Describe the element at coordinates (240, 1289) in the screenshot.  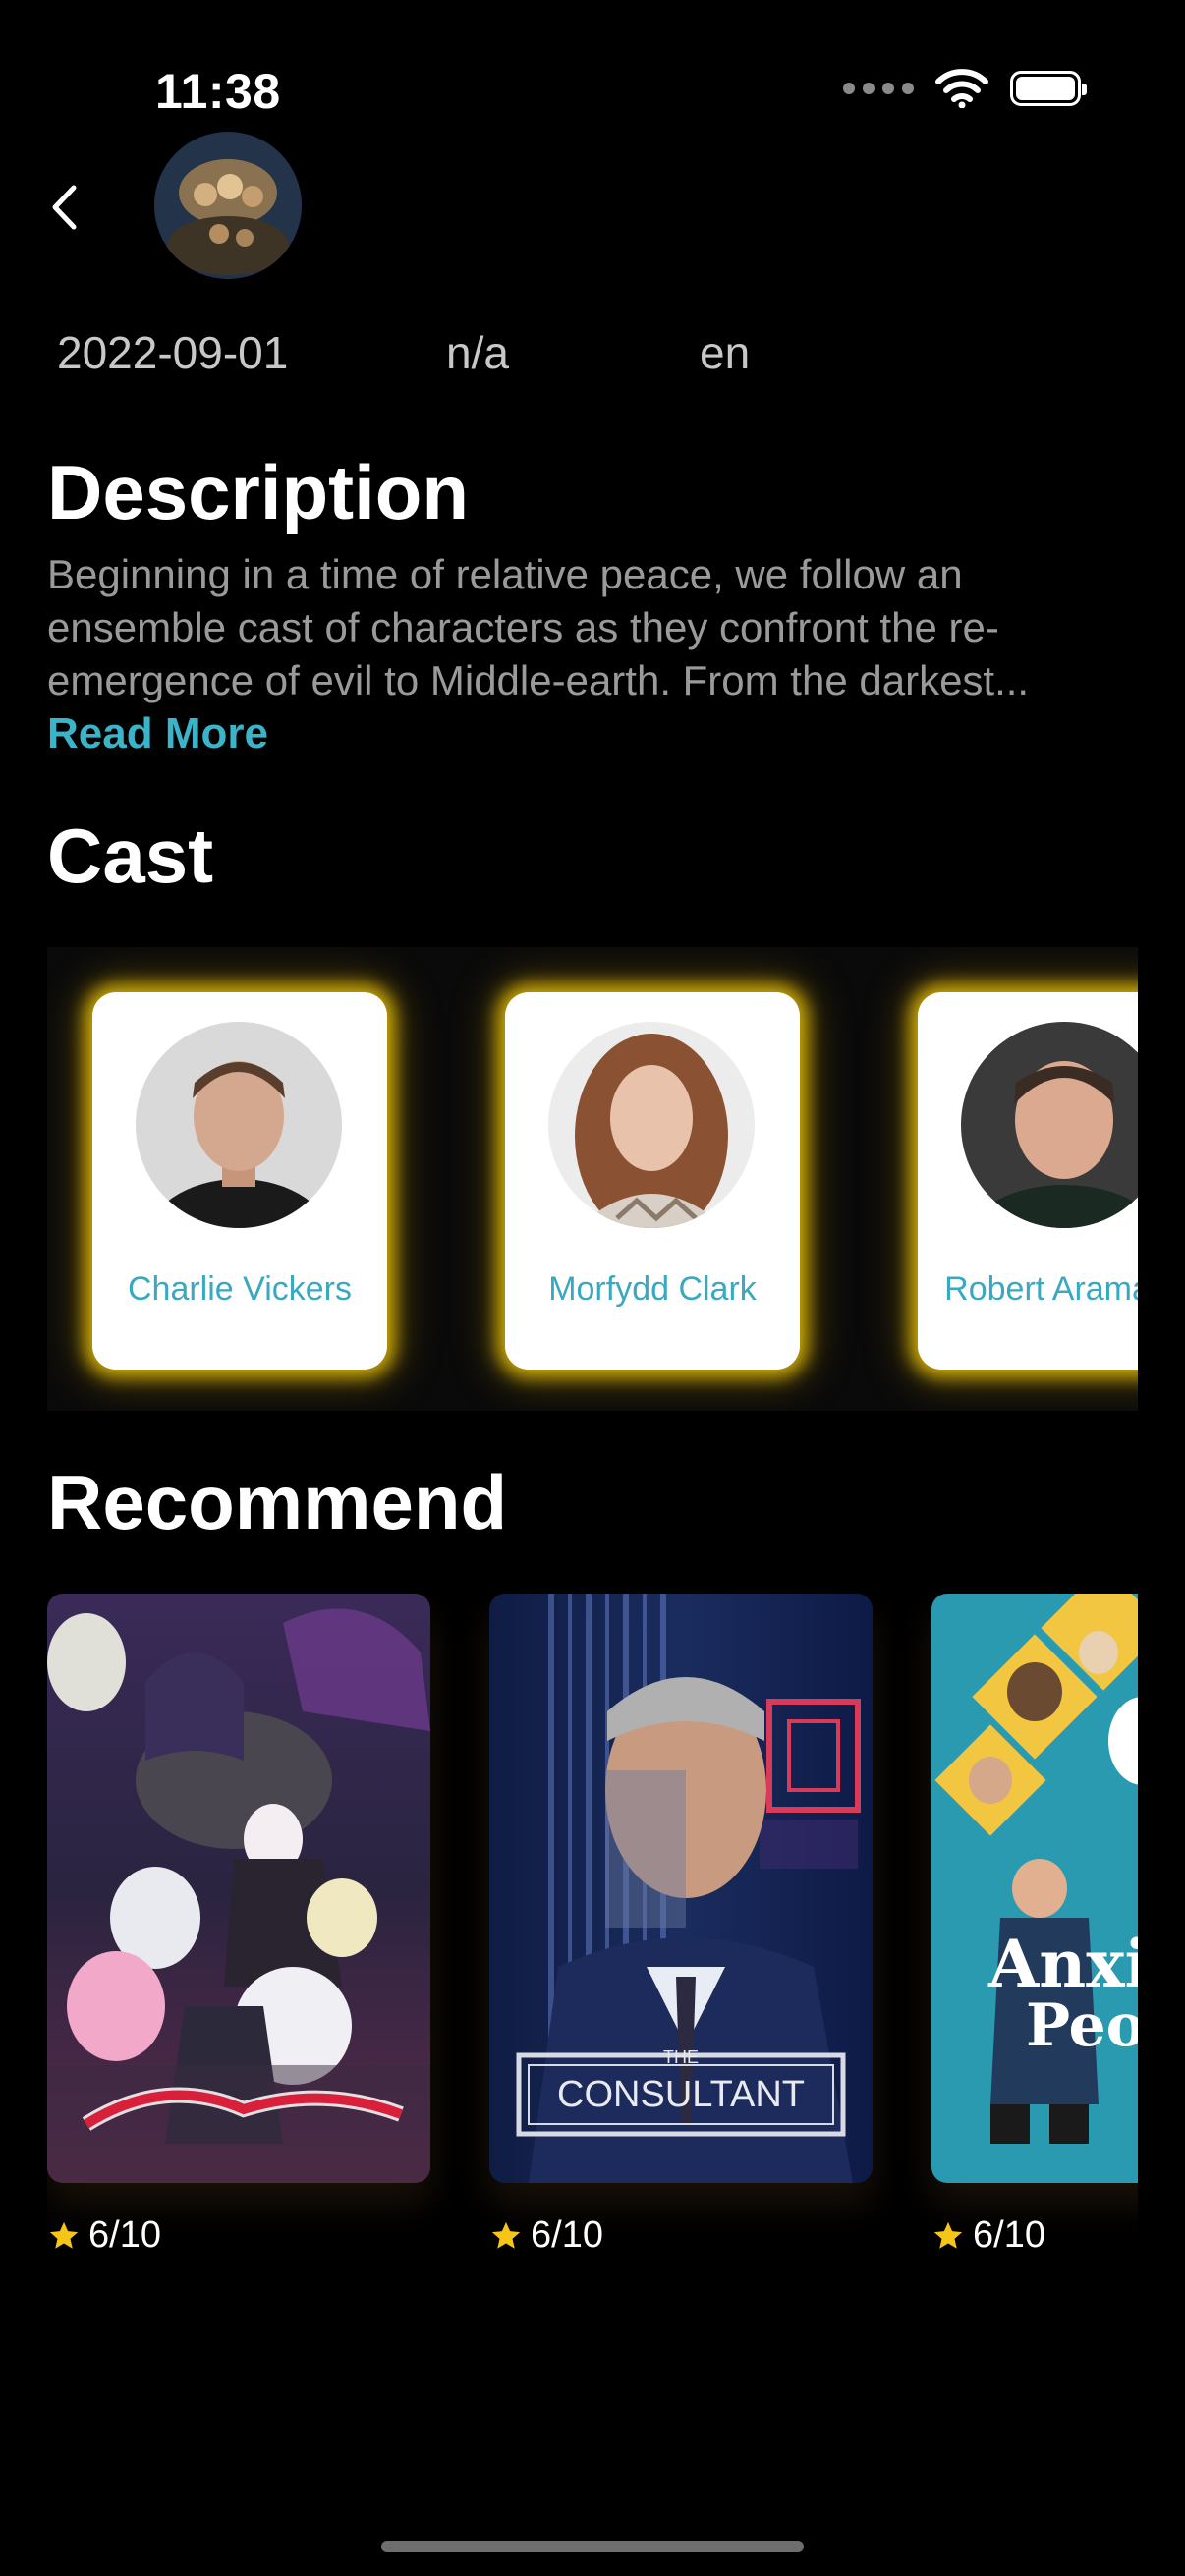
I see `cast-name: Charlie Vickers` at that location.